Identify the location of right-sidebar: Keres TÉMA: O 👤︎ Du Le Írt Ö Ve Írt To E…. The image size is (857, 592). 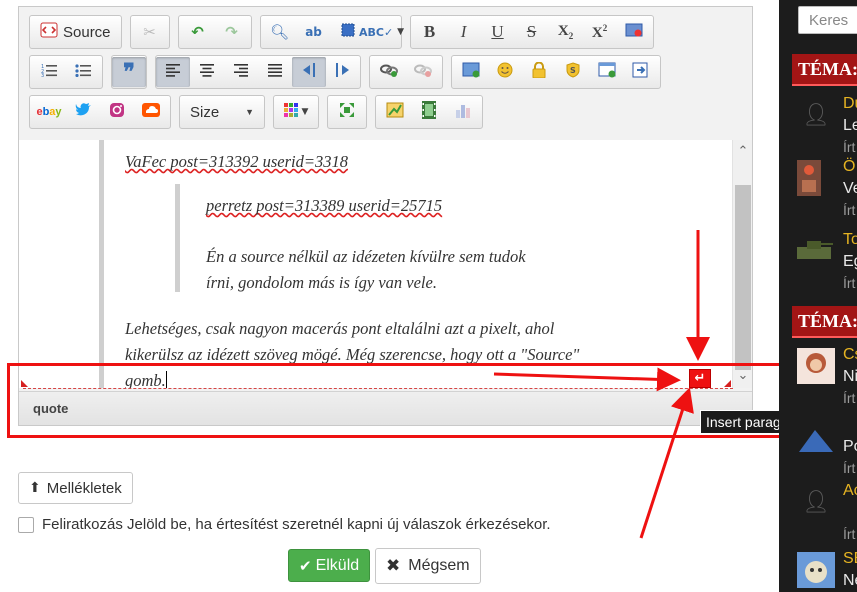
(818, 296).